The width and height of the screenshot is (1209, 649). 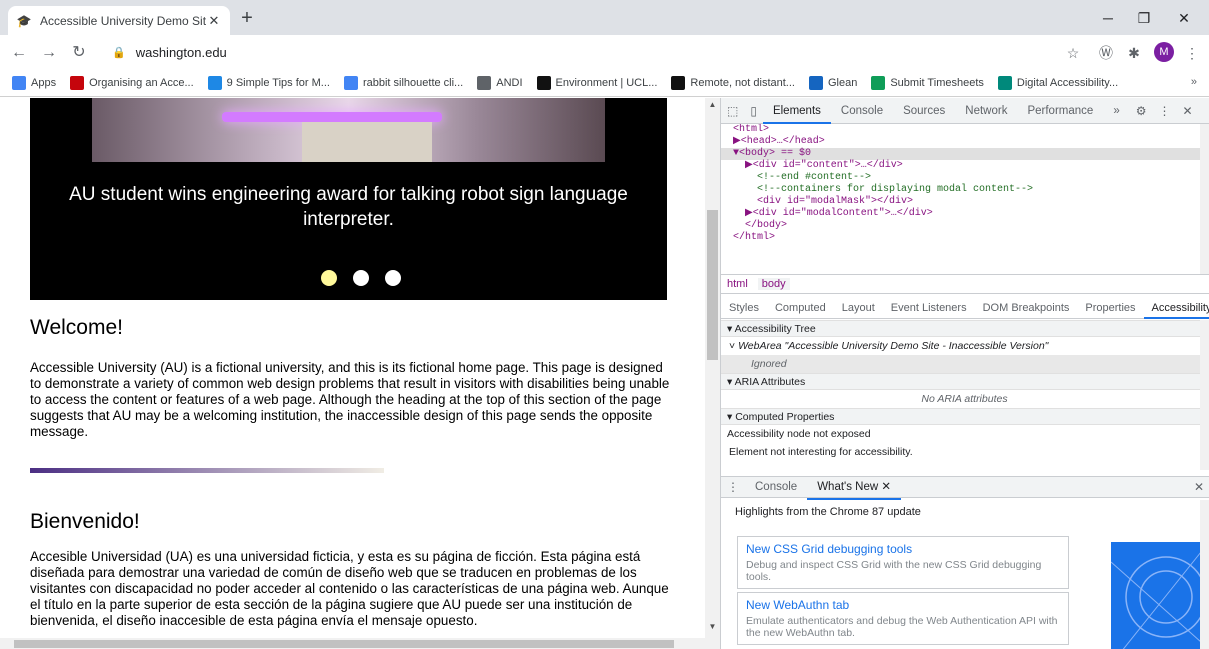 I want to click on dom-node-line: <html>, so click(x=965, y=130).